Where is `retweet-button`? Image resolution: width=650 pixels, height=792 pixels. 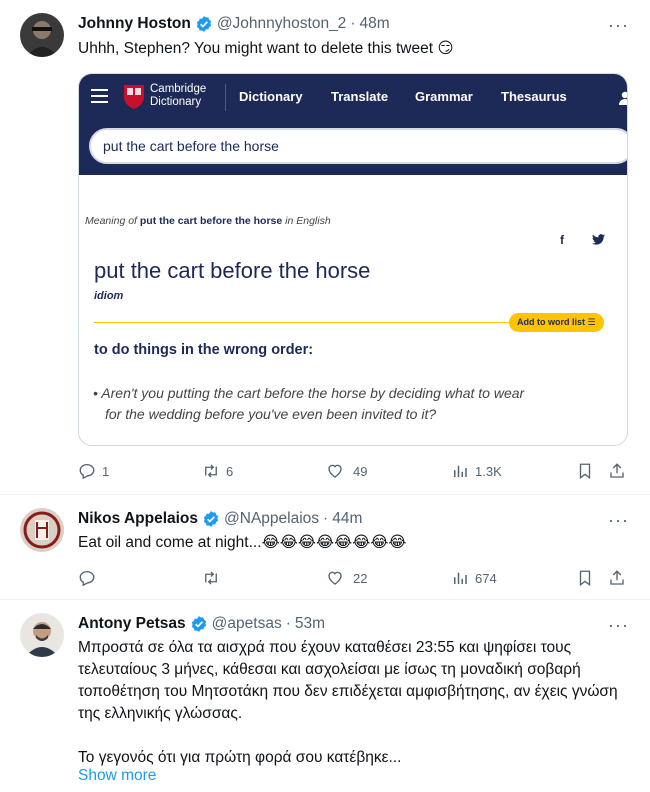 retweet-button is located at coordinates (214, 578).